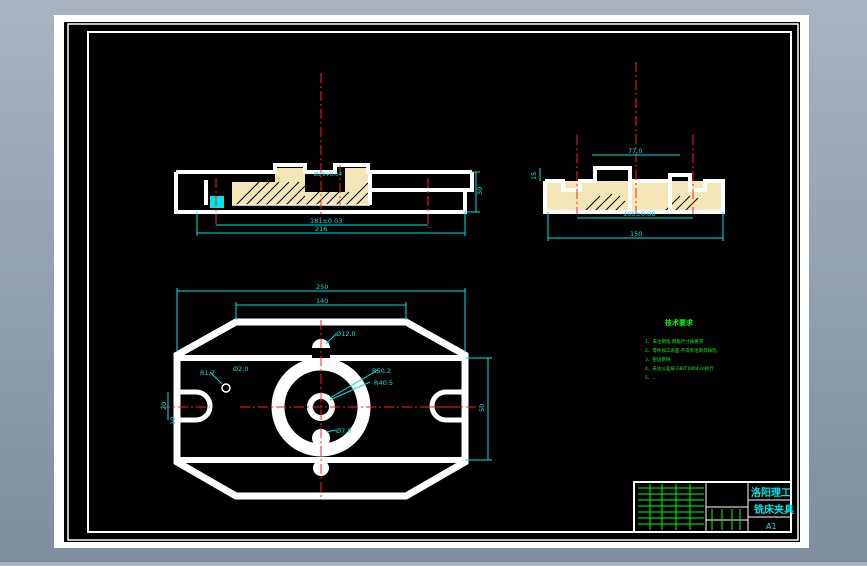  Describe the element at coordinates (634, 196) in the screenshot. I see `side-section-fill` at that location.